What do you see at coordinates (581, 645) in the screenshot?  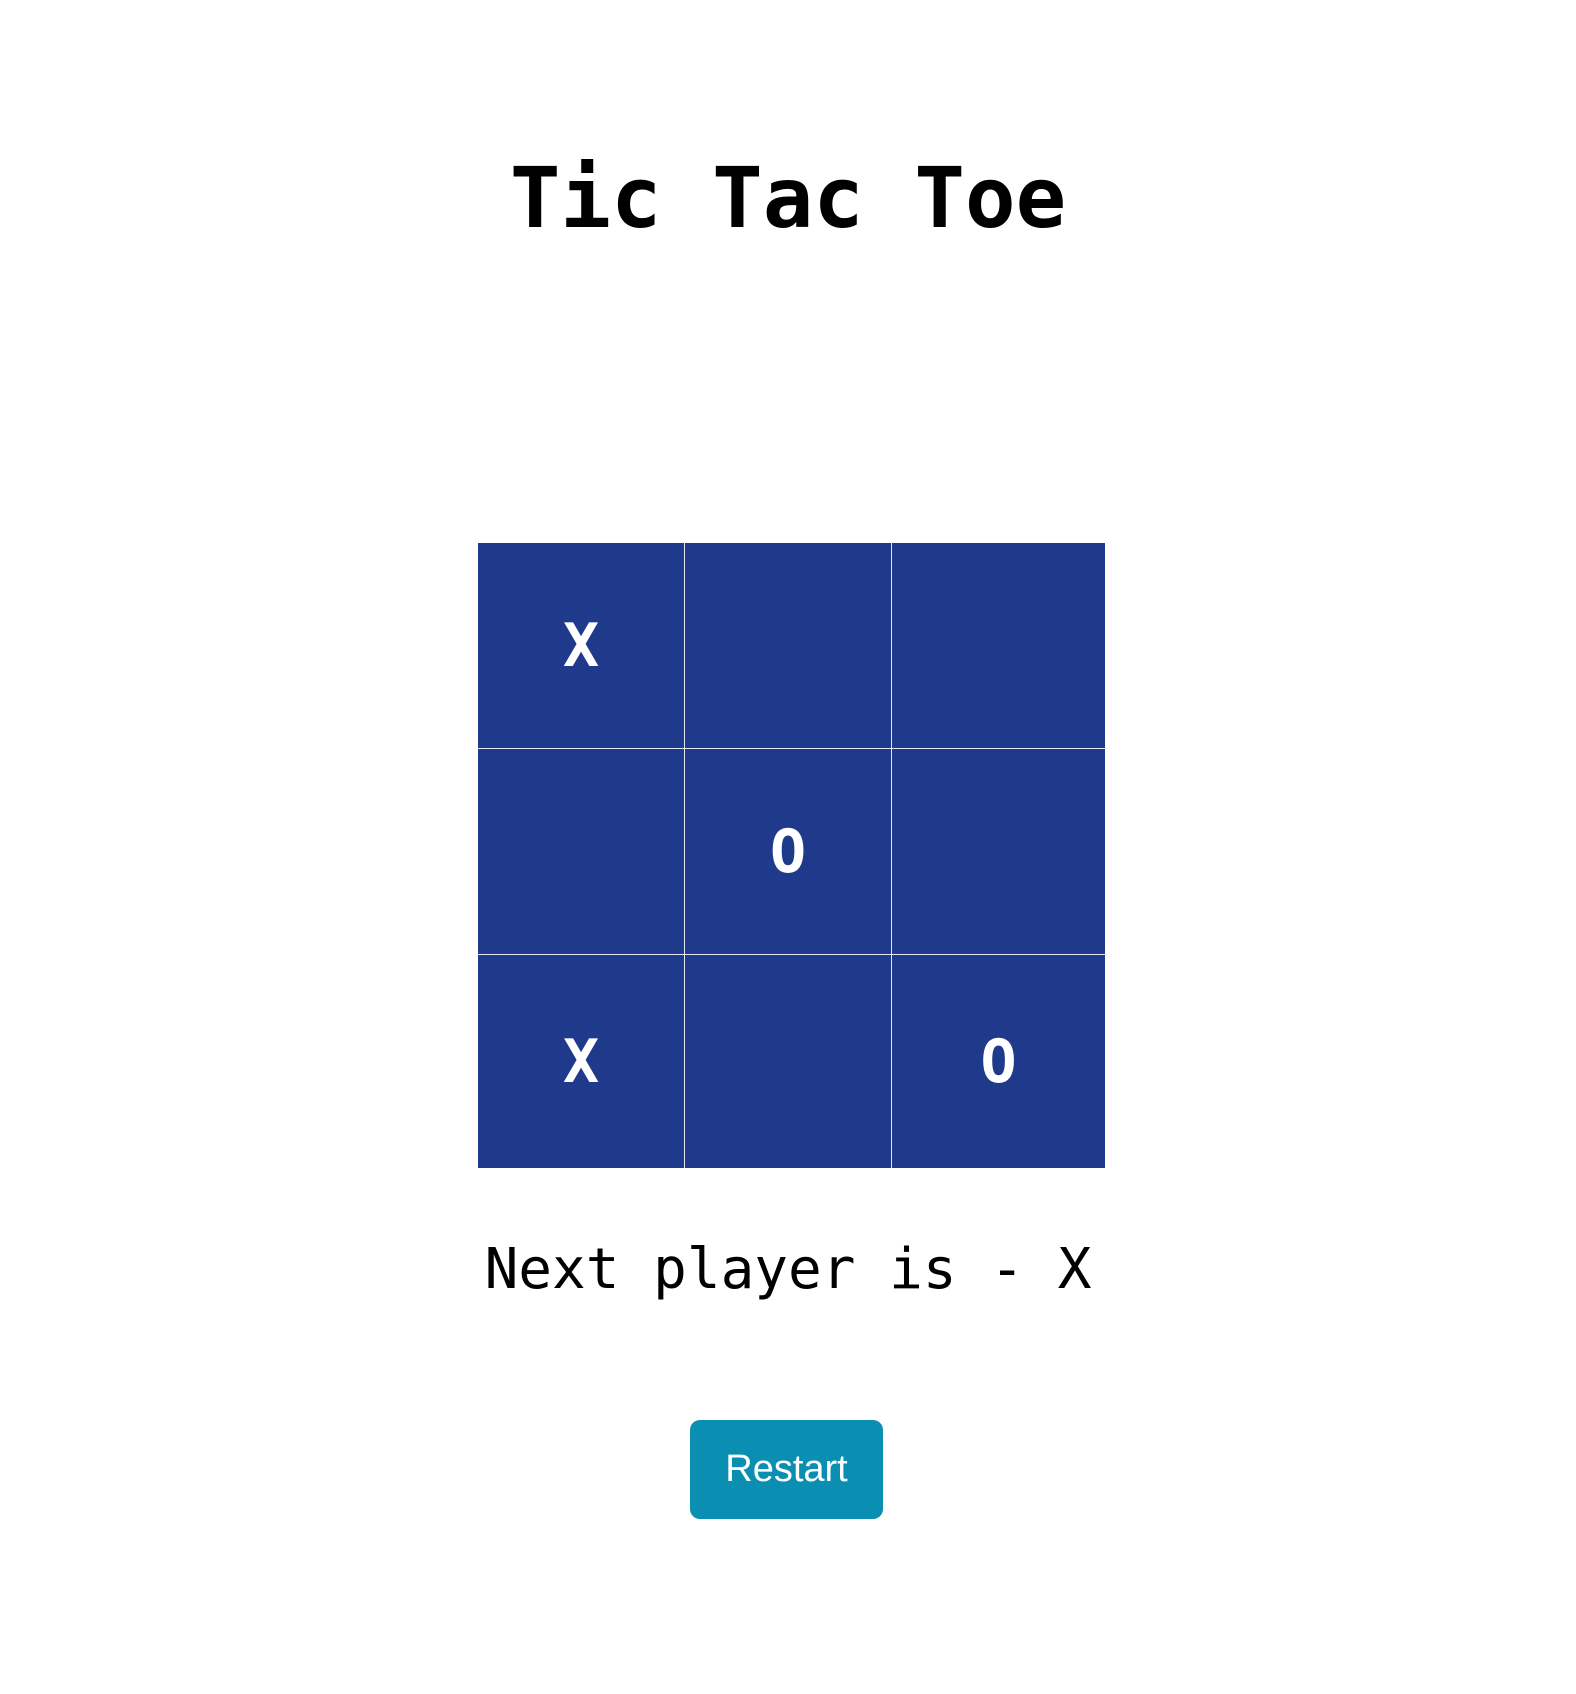 I see `board-cell-1: X` at bounding box center [581, 645].